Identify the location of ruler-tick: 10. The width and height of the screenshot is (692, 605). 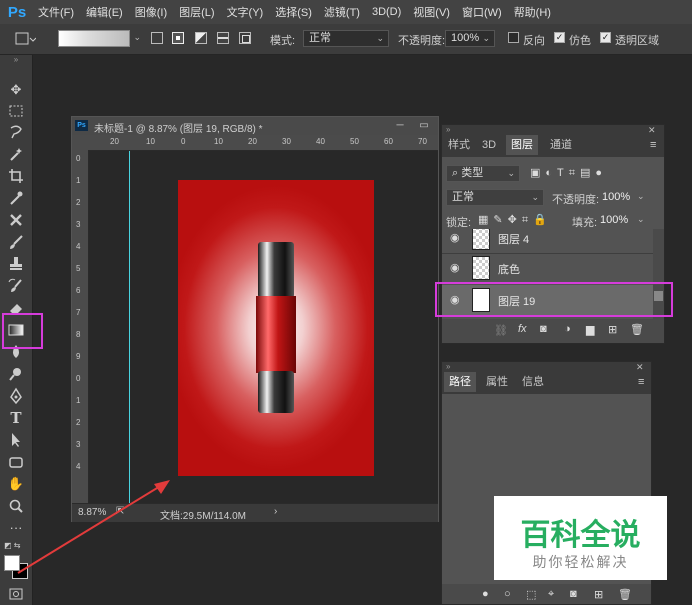
(150, 141).